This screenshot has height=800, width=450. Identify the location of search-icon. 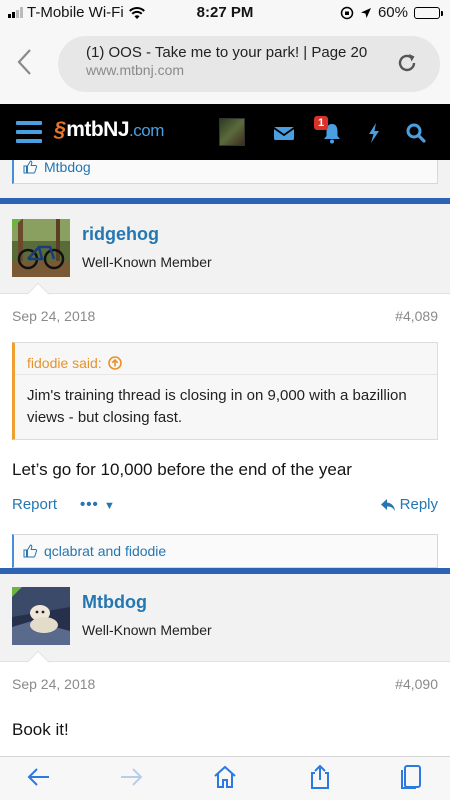
(416, 133).